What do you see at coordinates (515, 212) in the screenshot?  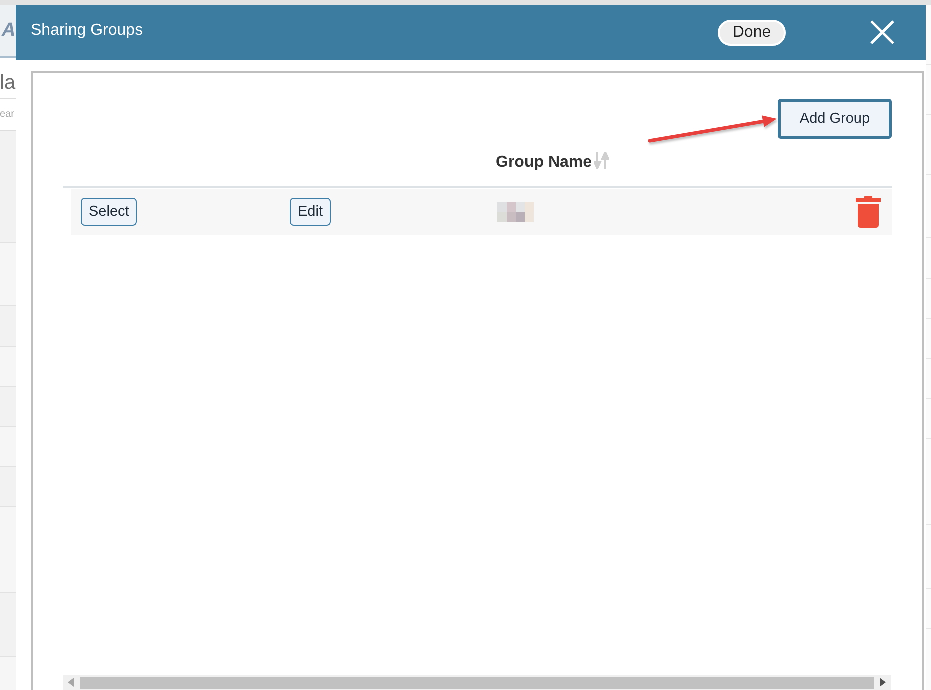 I see `blurred-name-placeholder` at bounding box center [515, 212].